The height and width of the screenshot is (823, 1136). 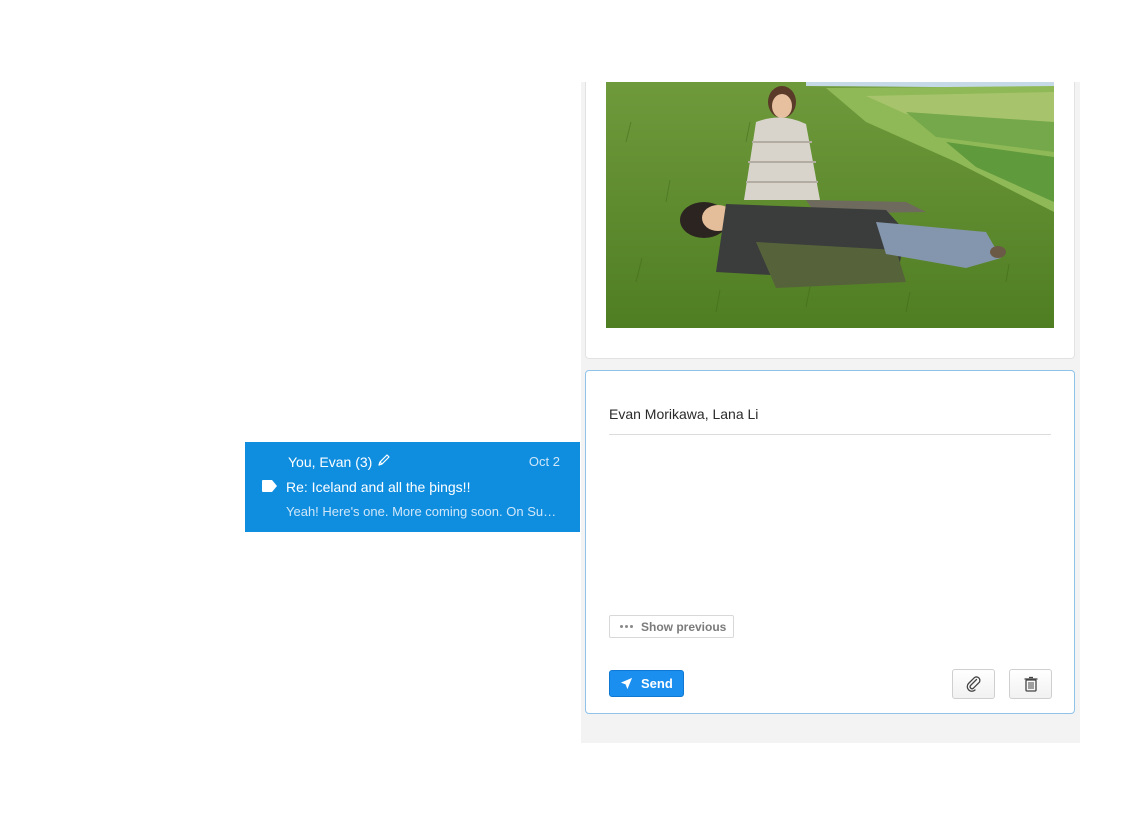 I want to click on message-card, so click(x=830, y=220).